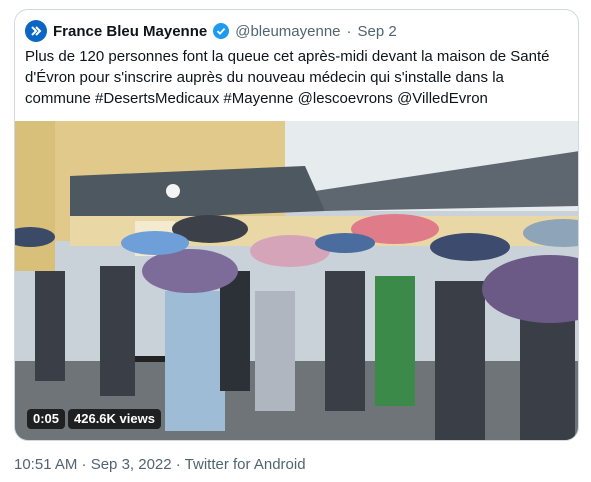 Image resolution: width=591 pixels, height=482 pixels. I want to click on author-name: France Bleu Mayenne, so click(130, 31).